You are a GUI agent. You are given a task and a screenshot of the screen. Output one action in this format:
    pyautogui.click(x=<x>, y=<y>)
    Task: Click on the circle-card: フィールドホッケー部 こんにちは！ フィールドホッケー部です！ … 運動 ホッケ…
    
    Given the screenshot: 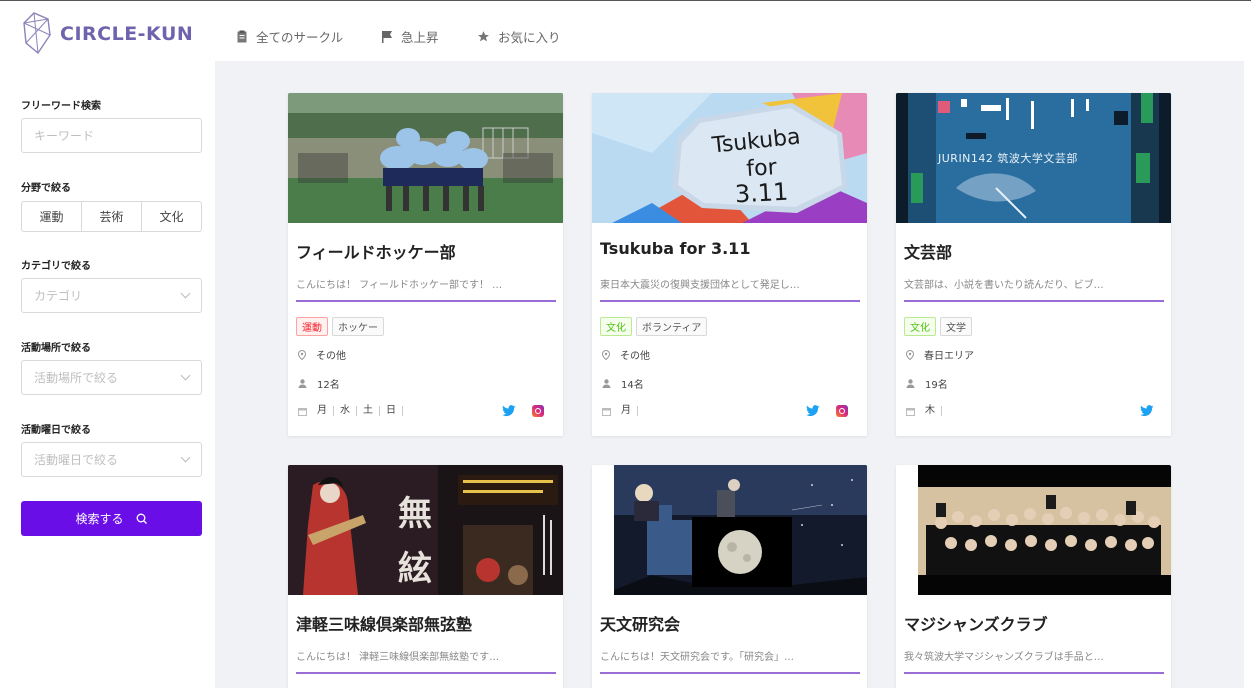 What is the action you would take?
    pyautogui.click(x=425, y=264)
    